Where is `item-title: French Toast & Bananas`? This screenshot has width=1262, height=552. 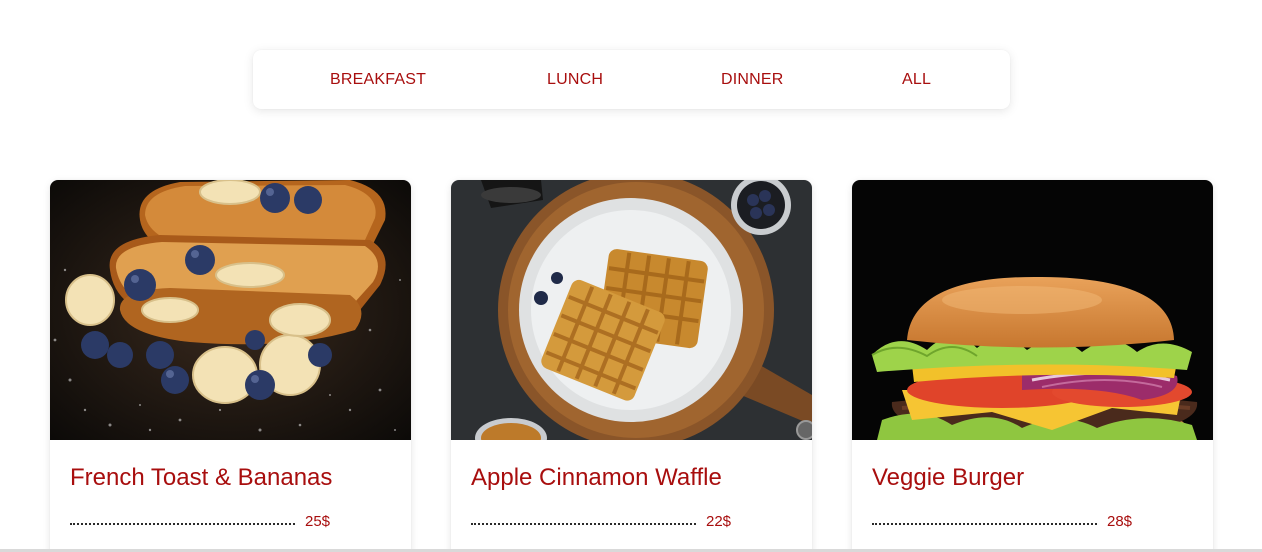 item-title: French Toast & Bananas is located at coordinates (201, 478).